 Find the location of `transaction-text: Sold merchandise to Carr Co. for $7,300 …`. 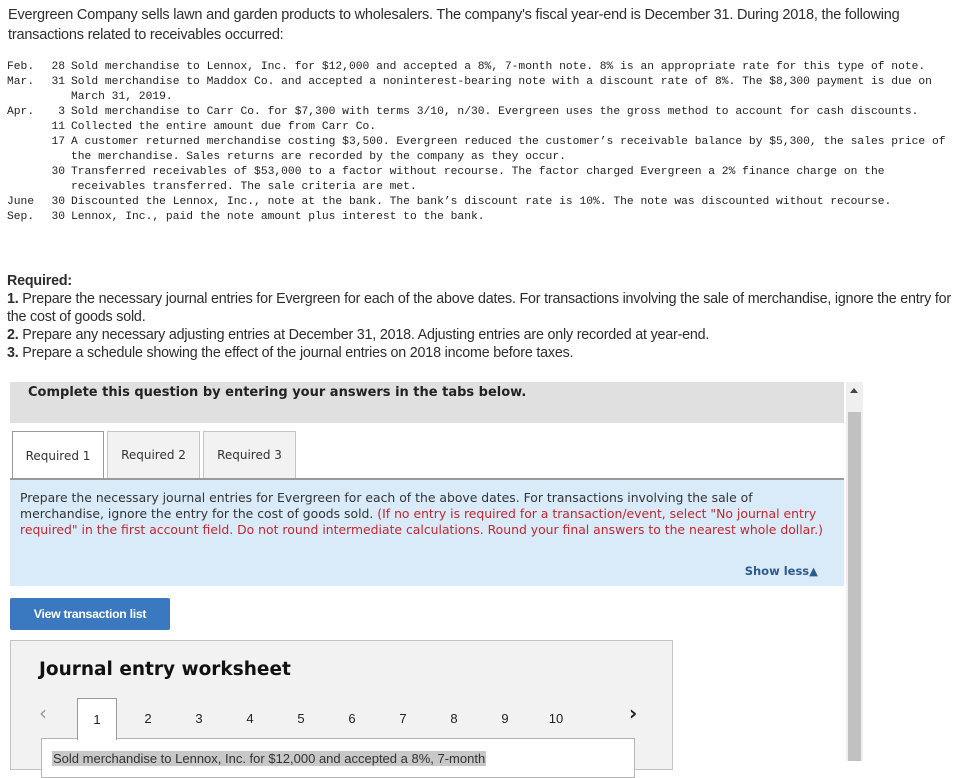

transaction-text: Sold merchandise to Carr Co. for $7,300 … is located at coordinates (495, 112).